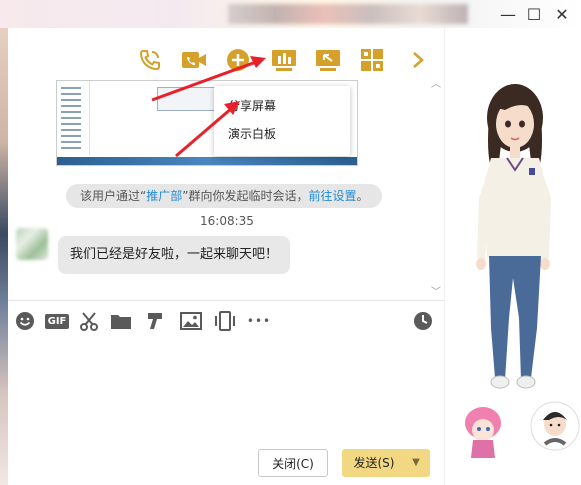 This screenshot has height=485, width=581. What do you see at coordinates (155, 321) in the screenshot?
I see `quick-reply-icon` at bounding box center [155, 321].